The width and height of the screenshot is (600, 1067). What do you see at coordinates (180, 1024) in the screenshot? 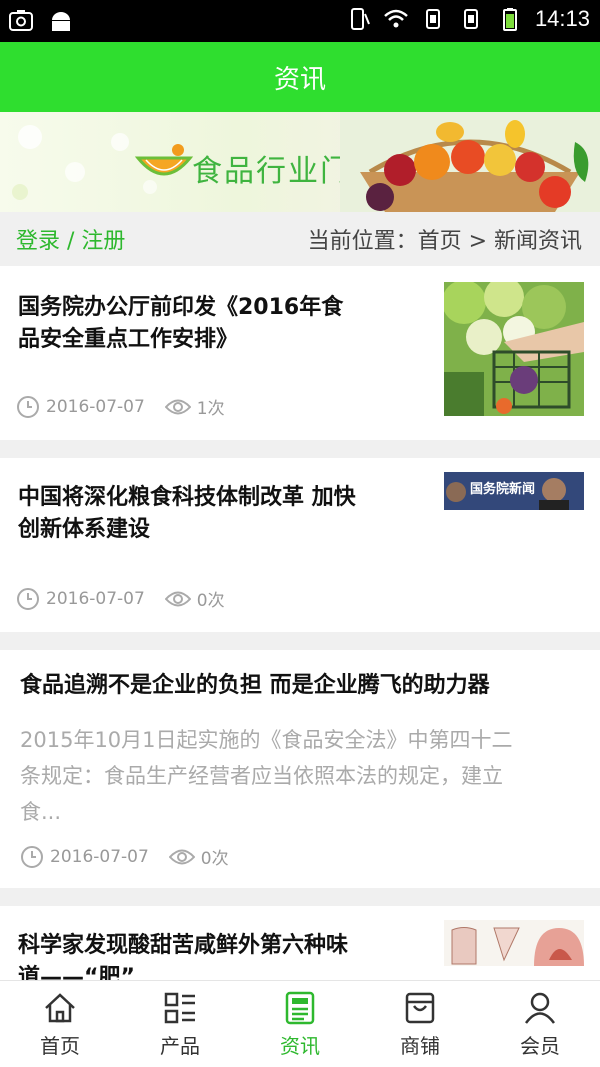
I see `nav-products: 产品` at bounding box center [180, 1024].